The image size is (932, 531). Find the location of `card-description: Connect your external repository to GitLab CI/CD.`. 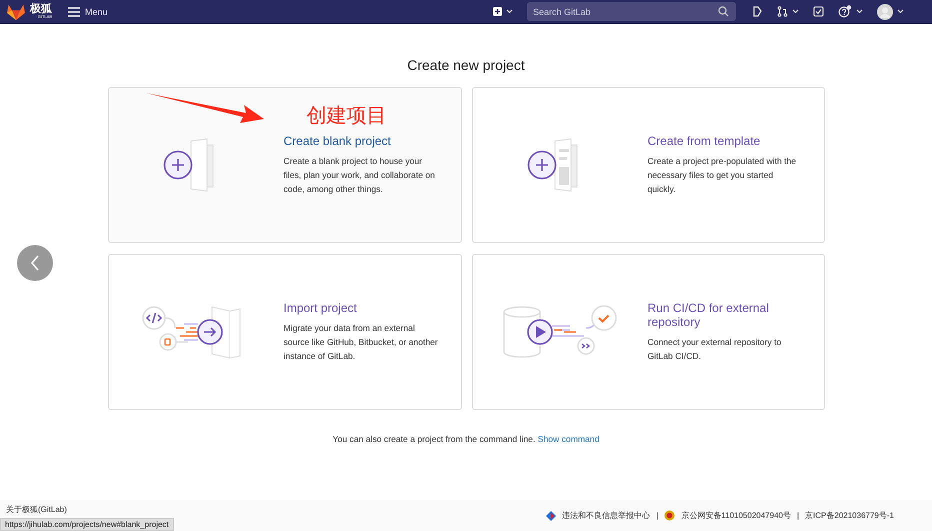

card-description: Connect your external repository to GitLab CI/CD. is located at coordinates (715, 349).